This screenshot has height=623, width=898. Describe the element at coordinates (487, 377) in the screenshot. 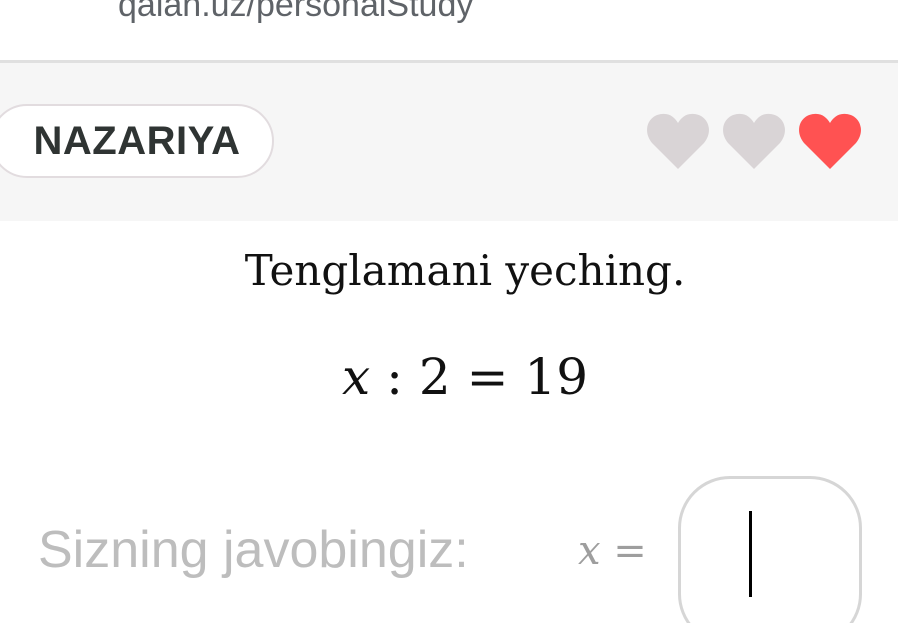

I see `equation-equals: =` at that location.